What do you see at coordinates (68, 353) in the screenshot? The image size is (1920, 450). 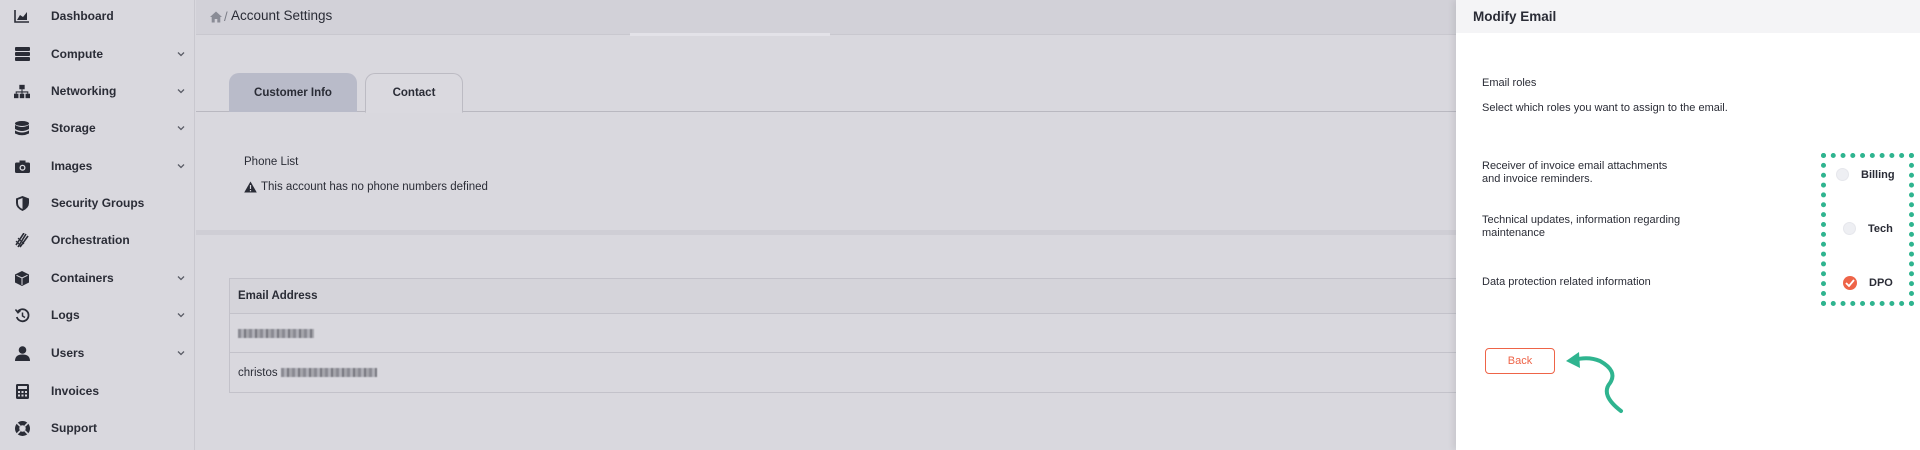 I see `sidebar-item-label: Users` at bounding box center [68, 353].